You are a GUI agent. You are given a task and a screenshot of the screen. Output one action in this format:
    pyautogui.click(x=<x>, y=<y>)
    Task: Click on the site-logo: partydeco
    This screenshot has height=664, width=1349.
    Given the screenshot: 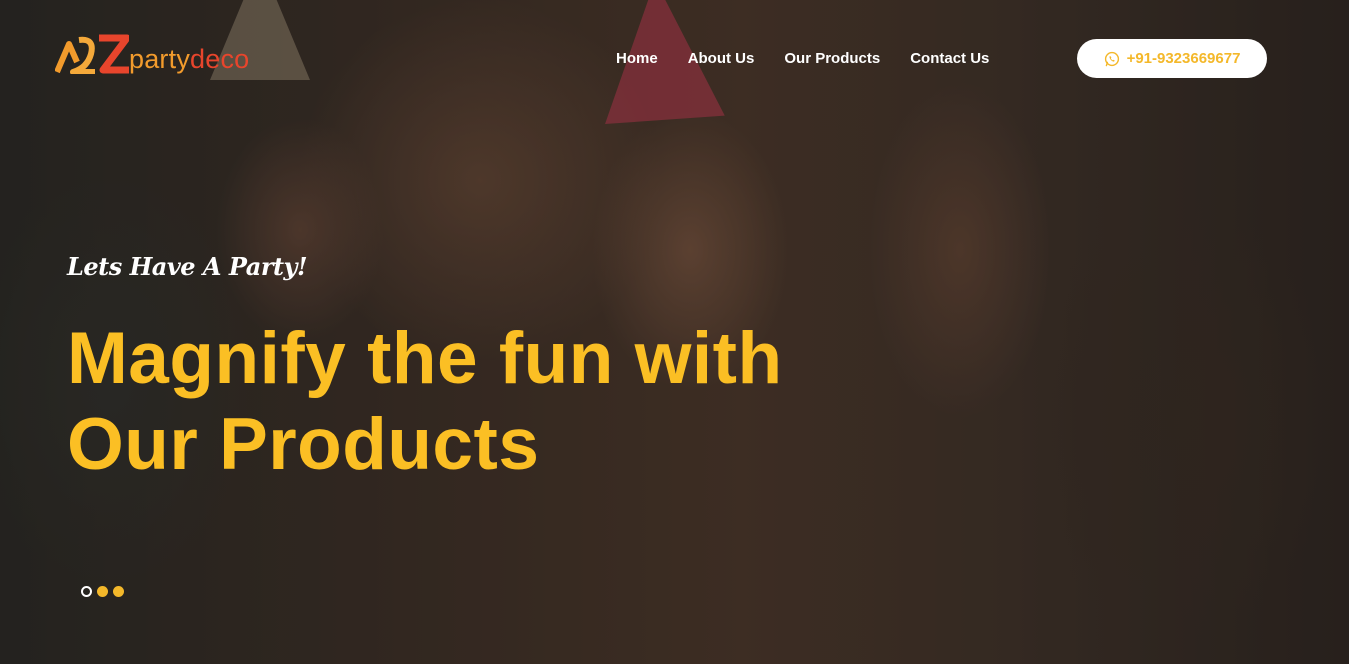 What is the action you would take?
    pyautogui.click(x=152, y=53)
    